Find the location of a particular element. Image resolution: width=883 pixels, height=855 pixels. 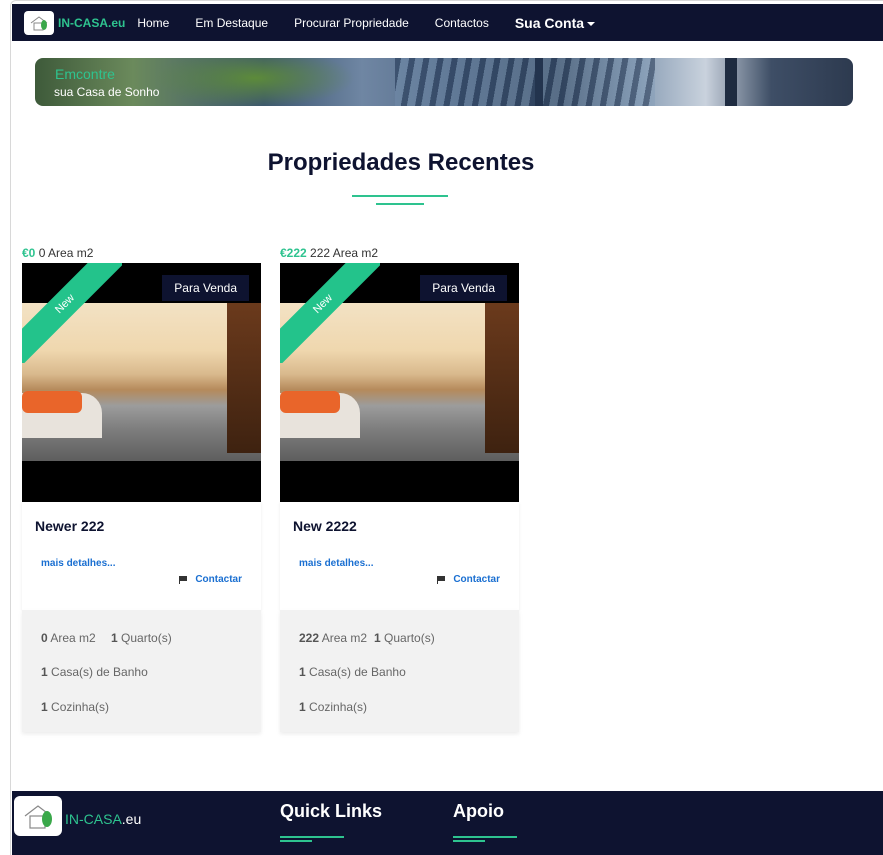

footer: IN-CASA.eu Quick Links Apoio is located at coordinates (447, 823).